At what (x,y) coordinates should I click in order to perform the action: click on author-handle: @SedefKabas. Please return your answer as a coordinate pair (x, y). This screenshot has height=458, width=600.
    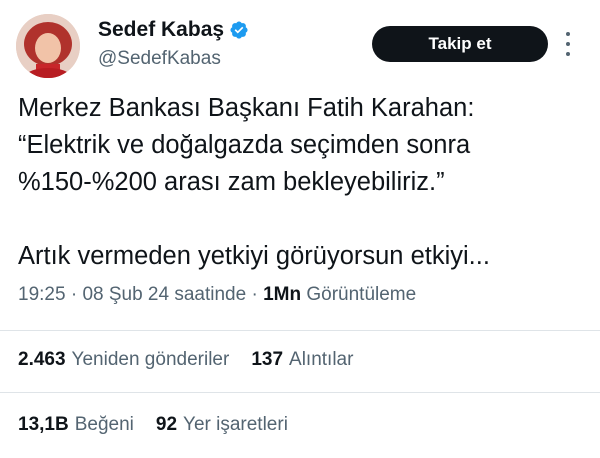
    Looking at the image, I should click on (159, 59).